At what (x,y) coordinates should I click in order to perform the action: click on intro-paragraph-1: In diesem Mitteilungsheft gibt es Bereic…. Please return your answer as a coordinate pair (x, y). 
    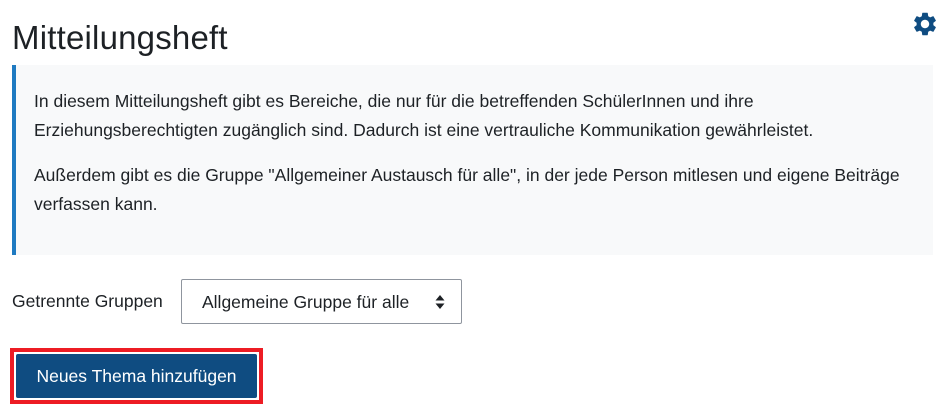
    Looking at the image, I should click on (424, 115).